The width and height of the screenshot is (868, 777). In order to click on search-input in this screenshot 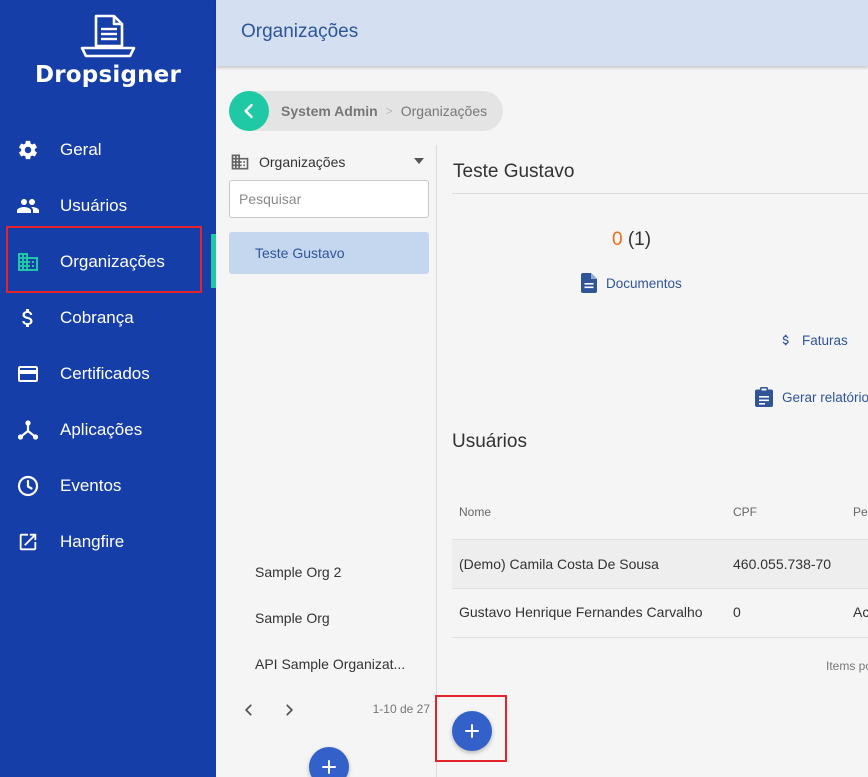, I will do `click(329, 199)`.